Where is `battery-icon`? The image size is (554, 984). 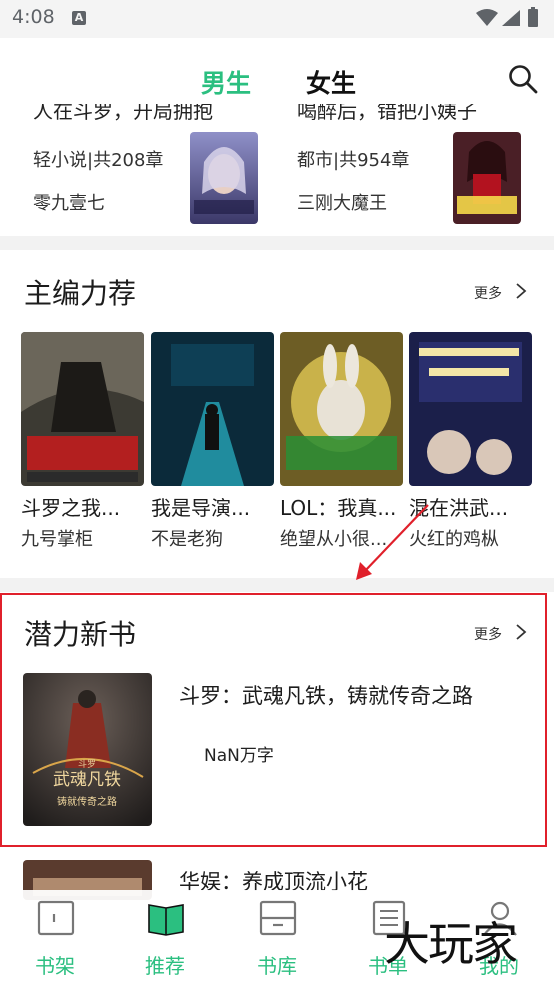
battery-icon is located at coordinates (533, 17).